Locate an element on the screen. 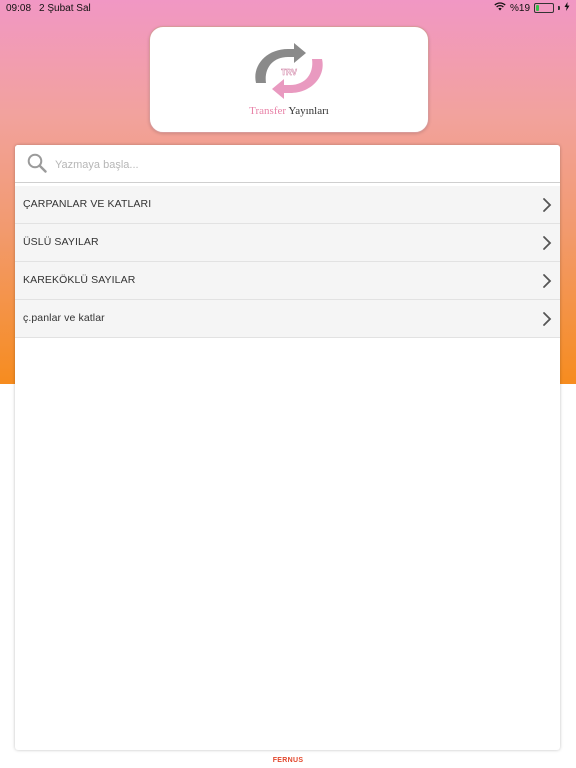  charging-bolt-icon is located at coordinates (567, 8).